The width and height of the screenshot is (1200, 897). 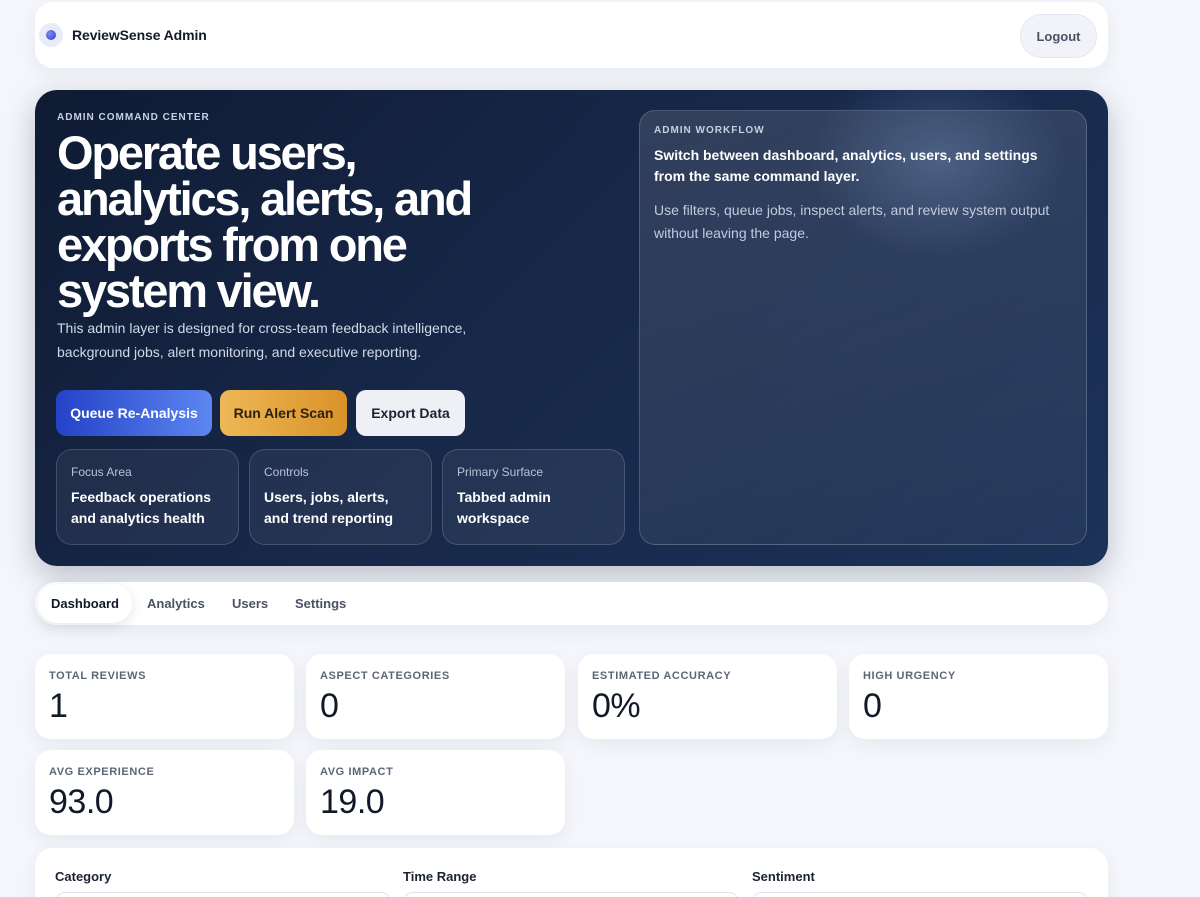 I want to click on card-value: Tabbed admin workspace, so click(x=504, y=507).